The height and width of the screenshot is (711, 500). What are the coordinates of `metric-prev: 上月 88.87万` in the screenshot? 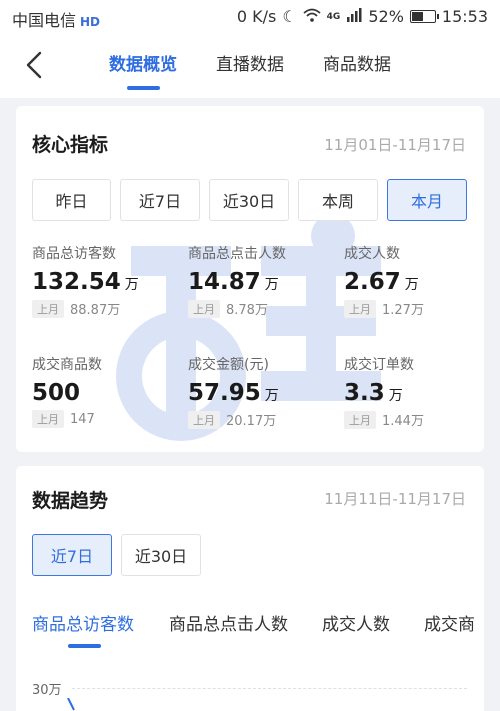 It's located at (107, 308).